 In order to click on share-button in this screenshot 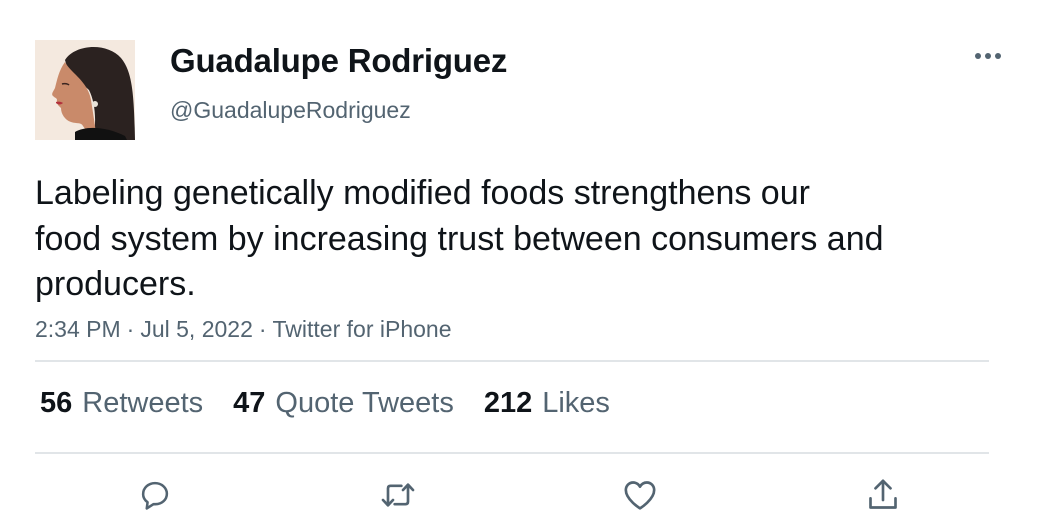, I will do `click(883, 495)`.